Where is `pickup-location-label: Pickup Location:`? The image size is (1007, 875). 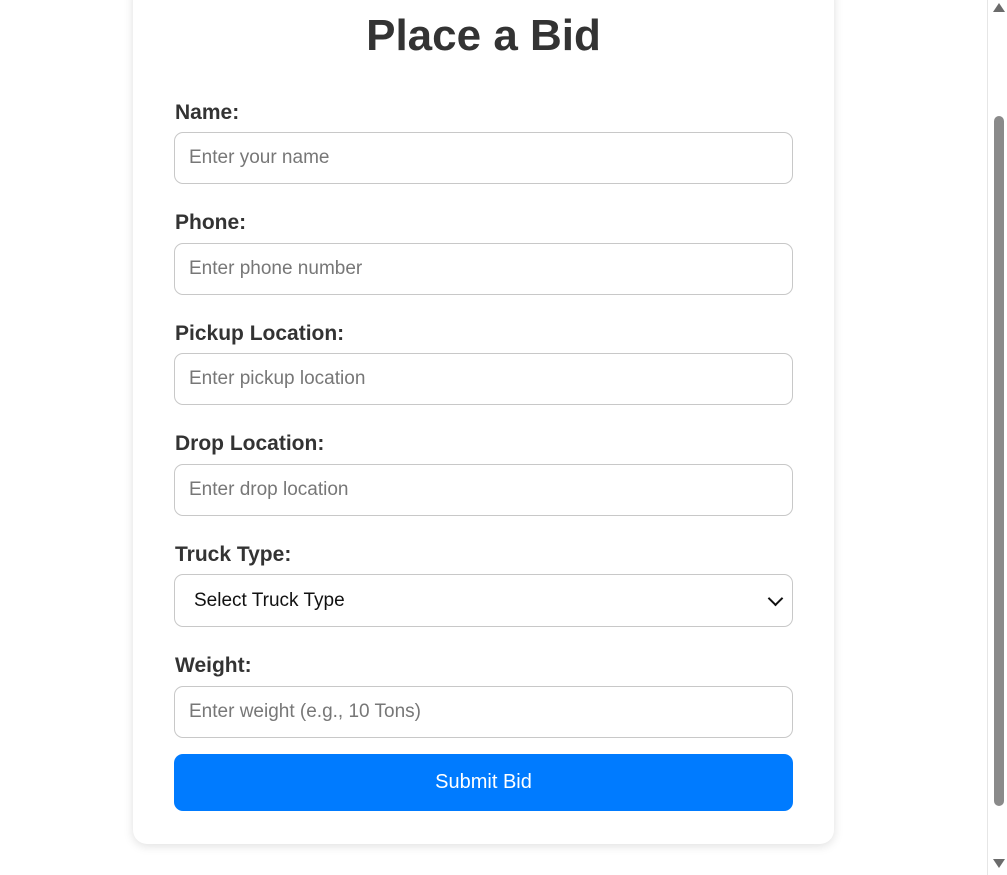
pickup-location-label: Pickup Location: is located at coordinates (260, 333).